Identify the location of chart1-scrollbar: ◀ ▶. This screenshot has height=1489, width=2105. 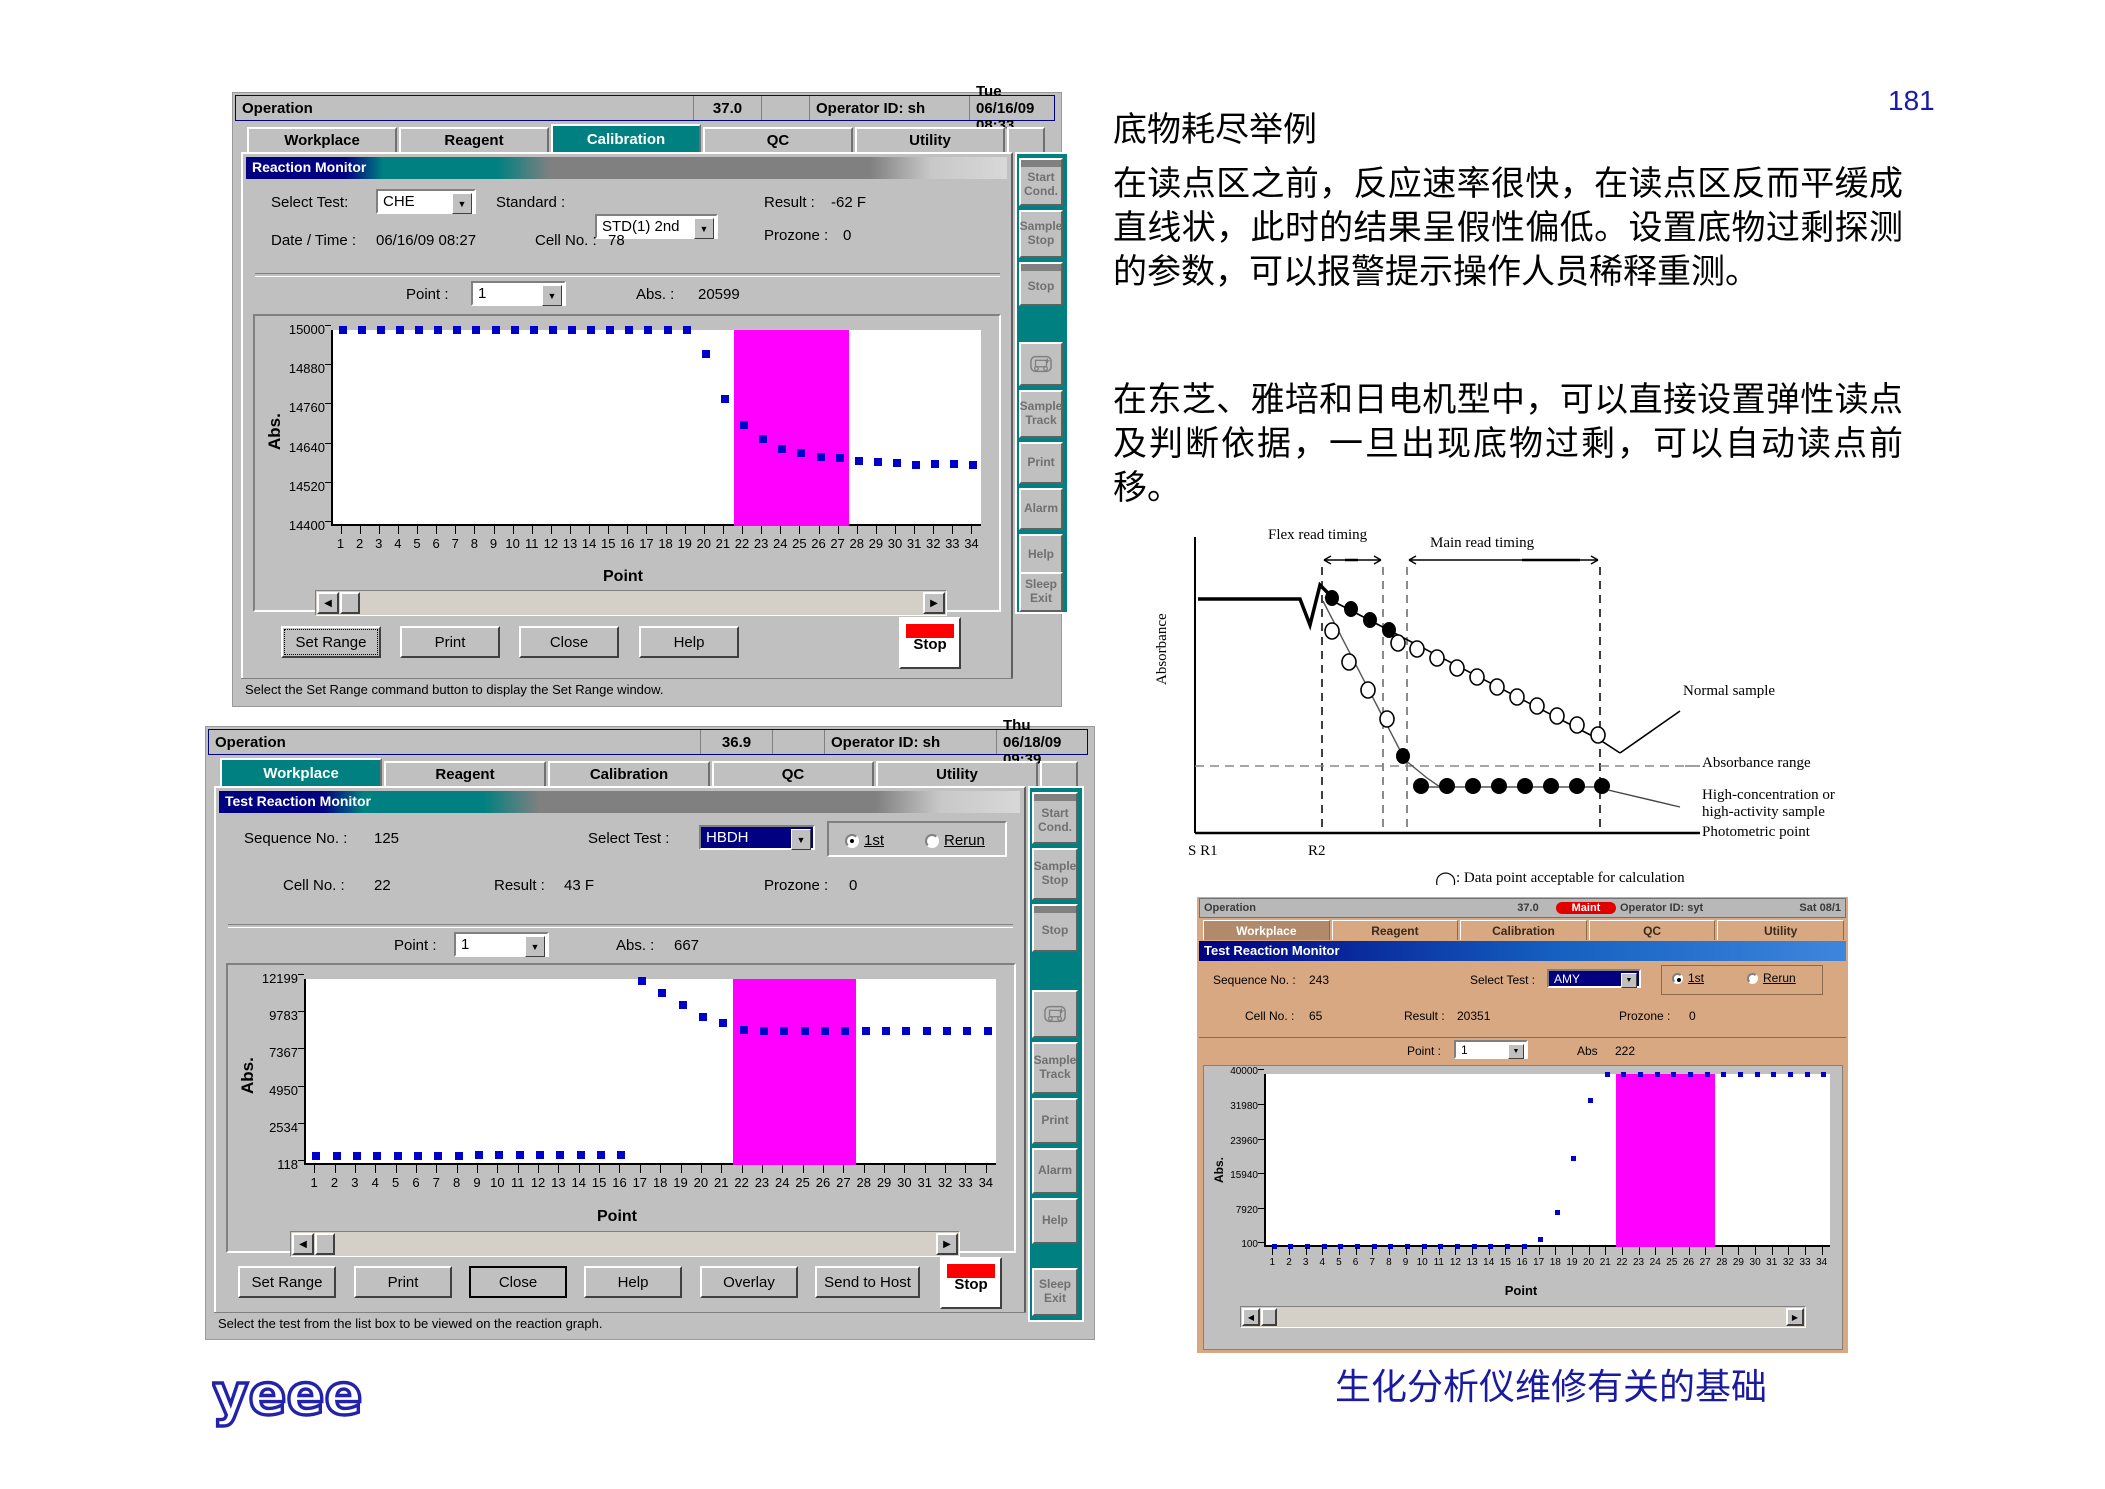
(631, 603).